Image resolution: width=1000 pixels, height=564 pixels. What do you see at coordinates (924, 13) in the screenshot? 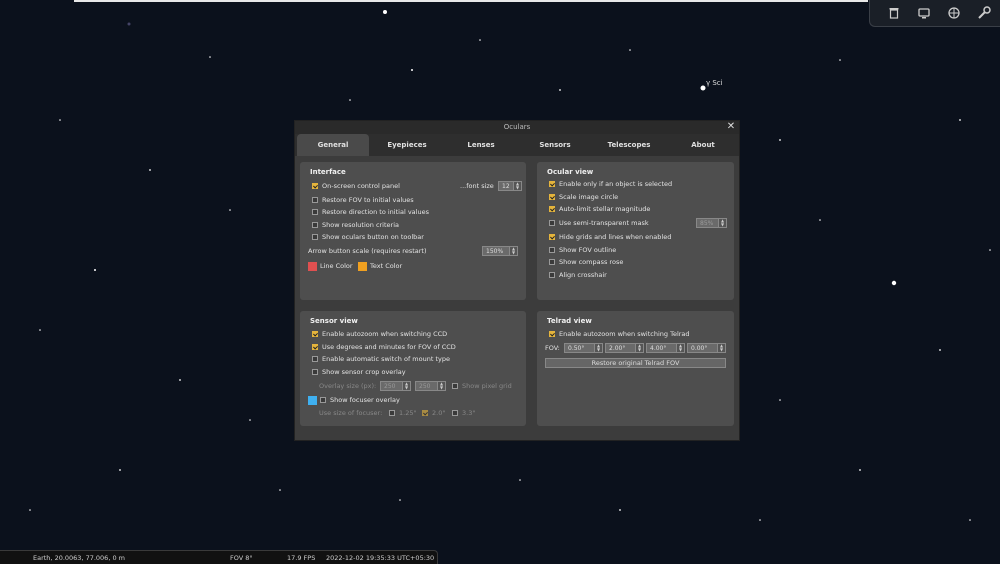
I see `monitor-icon` at bounding box center [924, 13].